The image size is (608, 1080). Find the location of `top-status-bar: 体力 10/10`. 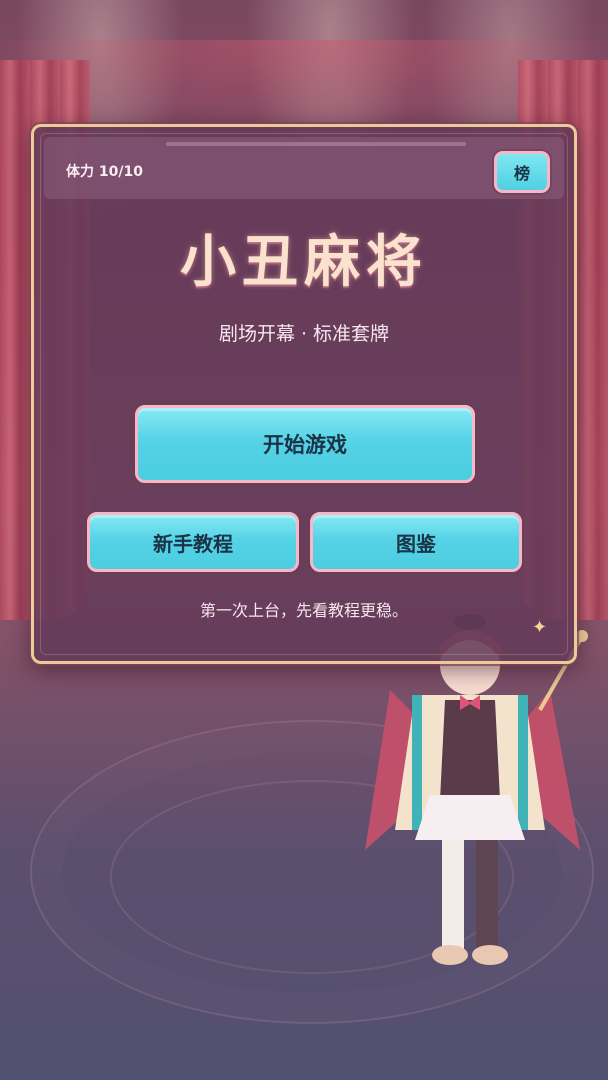

top-status-bar: 体力 10/10 is located at coordinates (304, 168).